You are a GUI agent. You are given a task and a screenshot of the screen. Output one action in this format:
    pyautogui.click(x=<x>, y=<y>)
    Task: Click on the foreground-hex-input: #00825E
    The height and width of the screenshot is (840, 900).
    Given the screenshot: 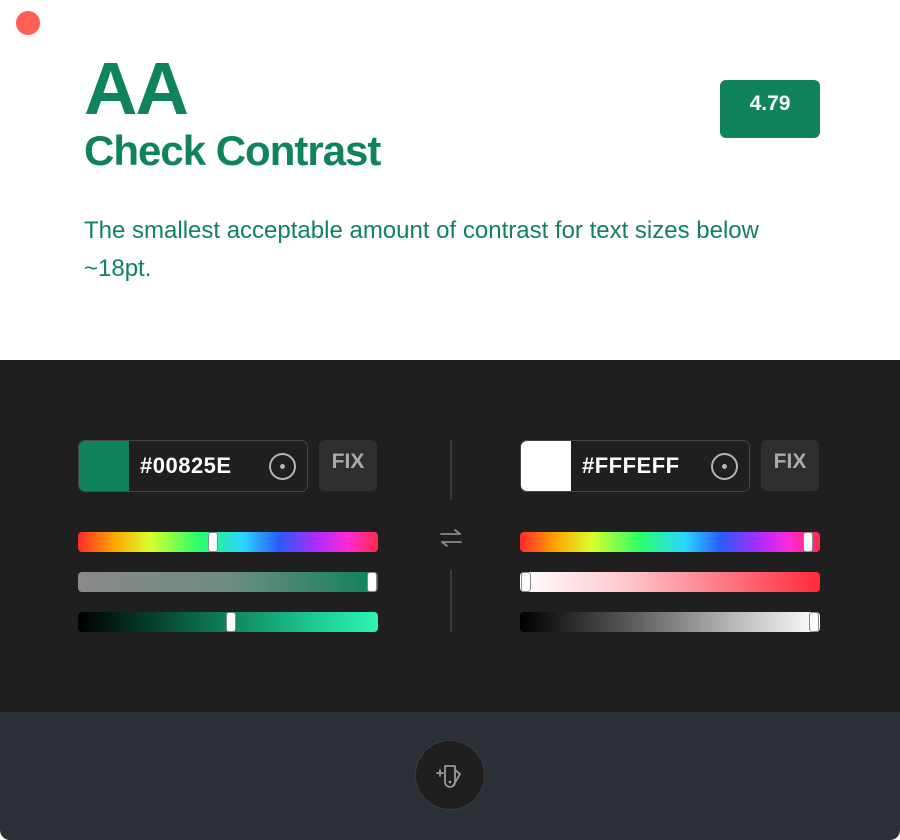 What is the action you would take?
    pyautogui.click(x=186, y=466)
    